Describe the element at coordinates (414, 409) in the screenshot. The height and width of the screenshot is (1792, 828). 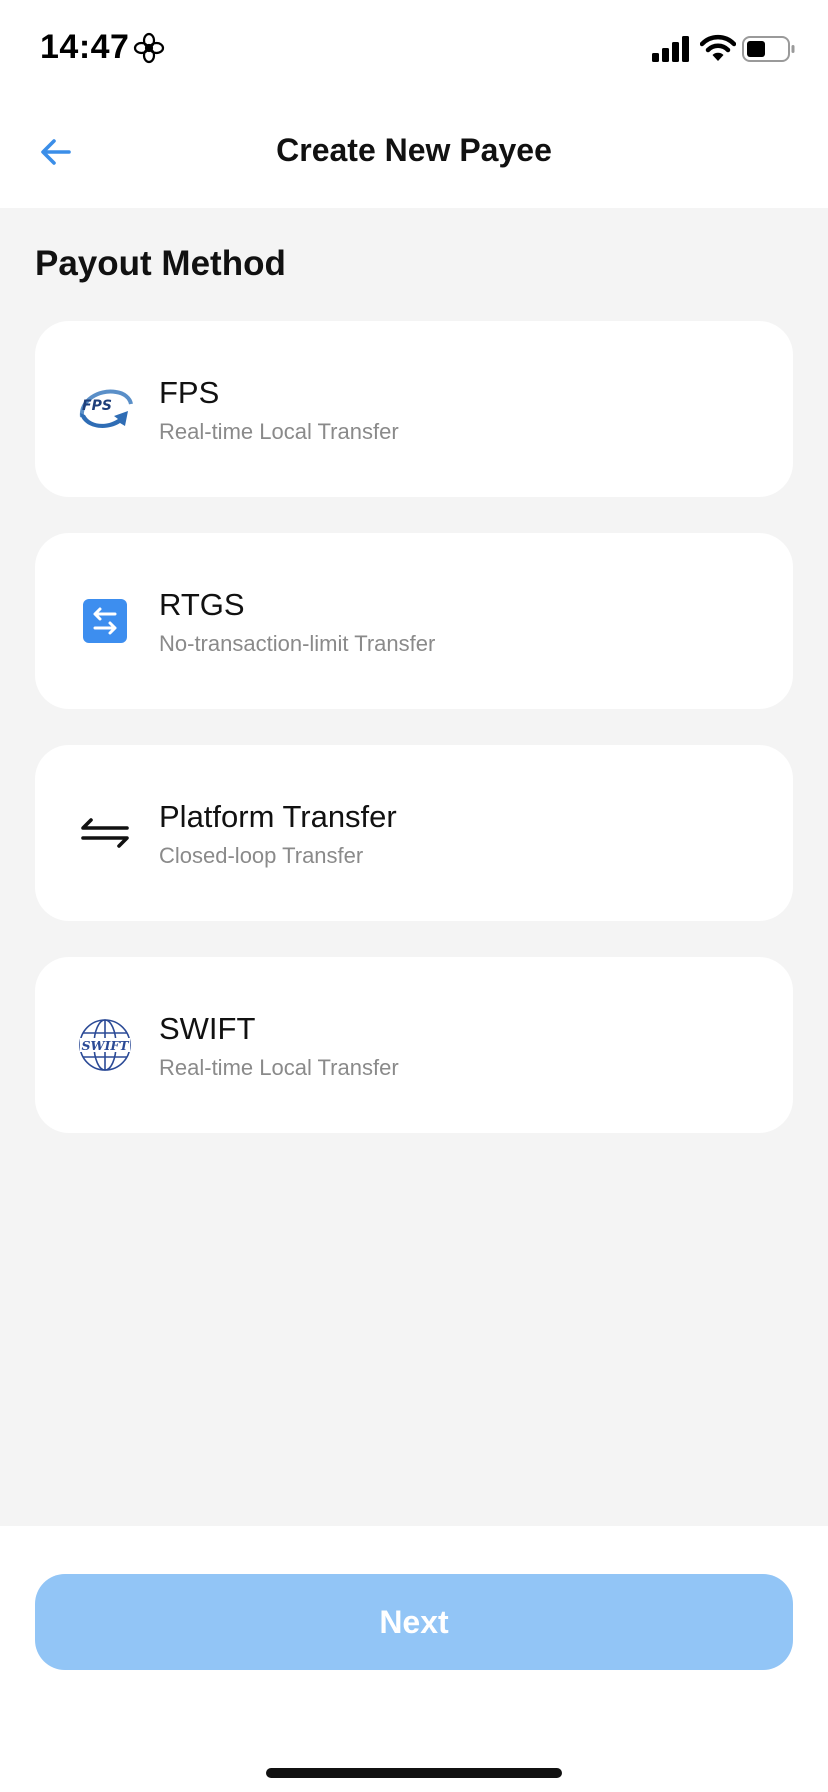
I see `payout-method-fps: FPS FPS Real-time Local Transfer` at that location.